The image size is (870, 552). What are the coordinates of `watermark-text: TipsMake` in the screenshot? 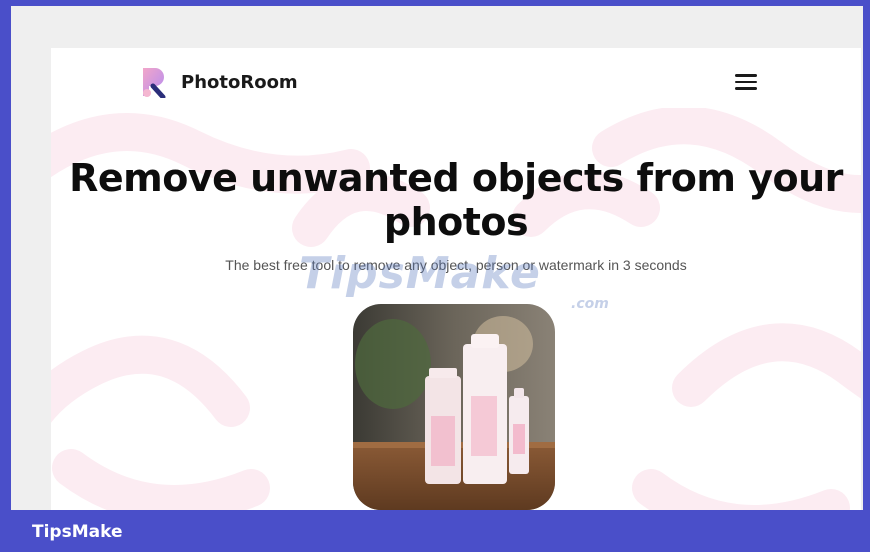 It's located at (420, 273).